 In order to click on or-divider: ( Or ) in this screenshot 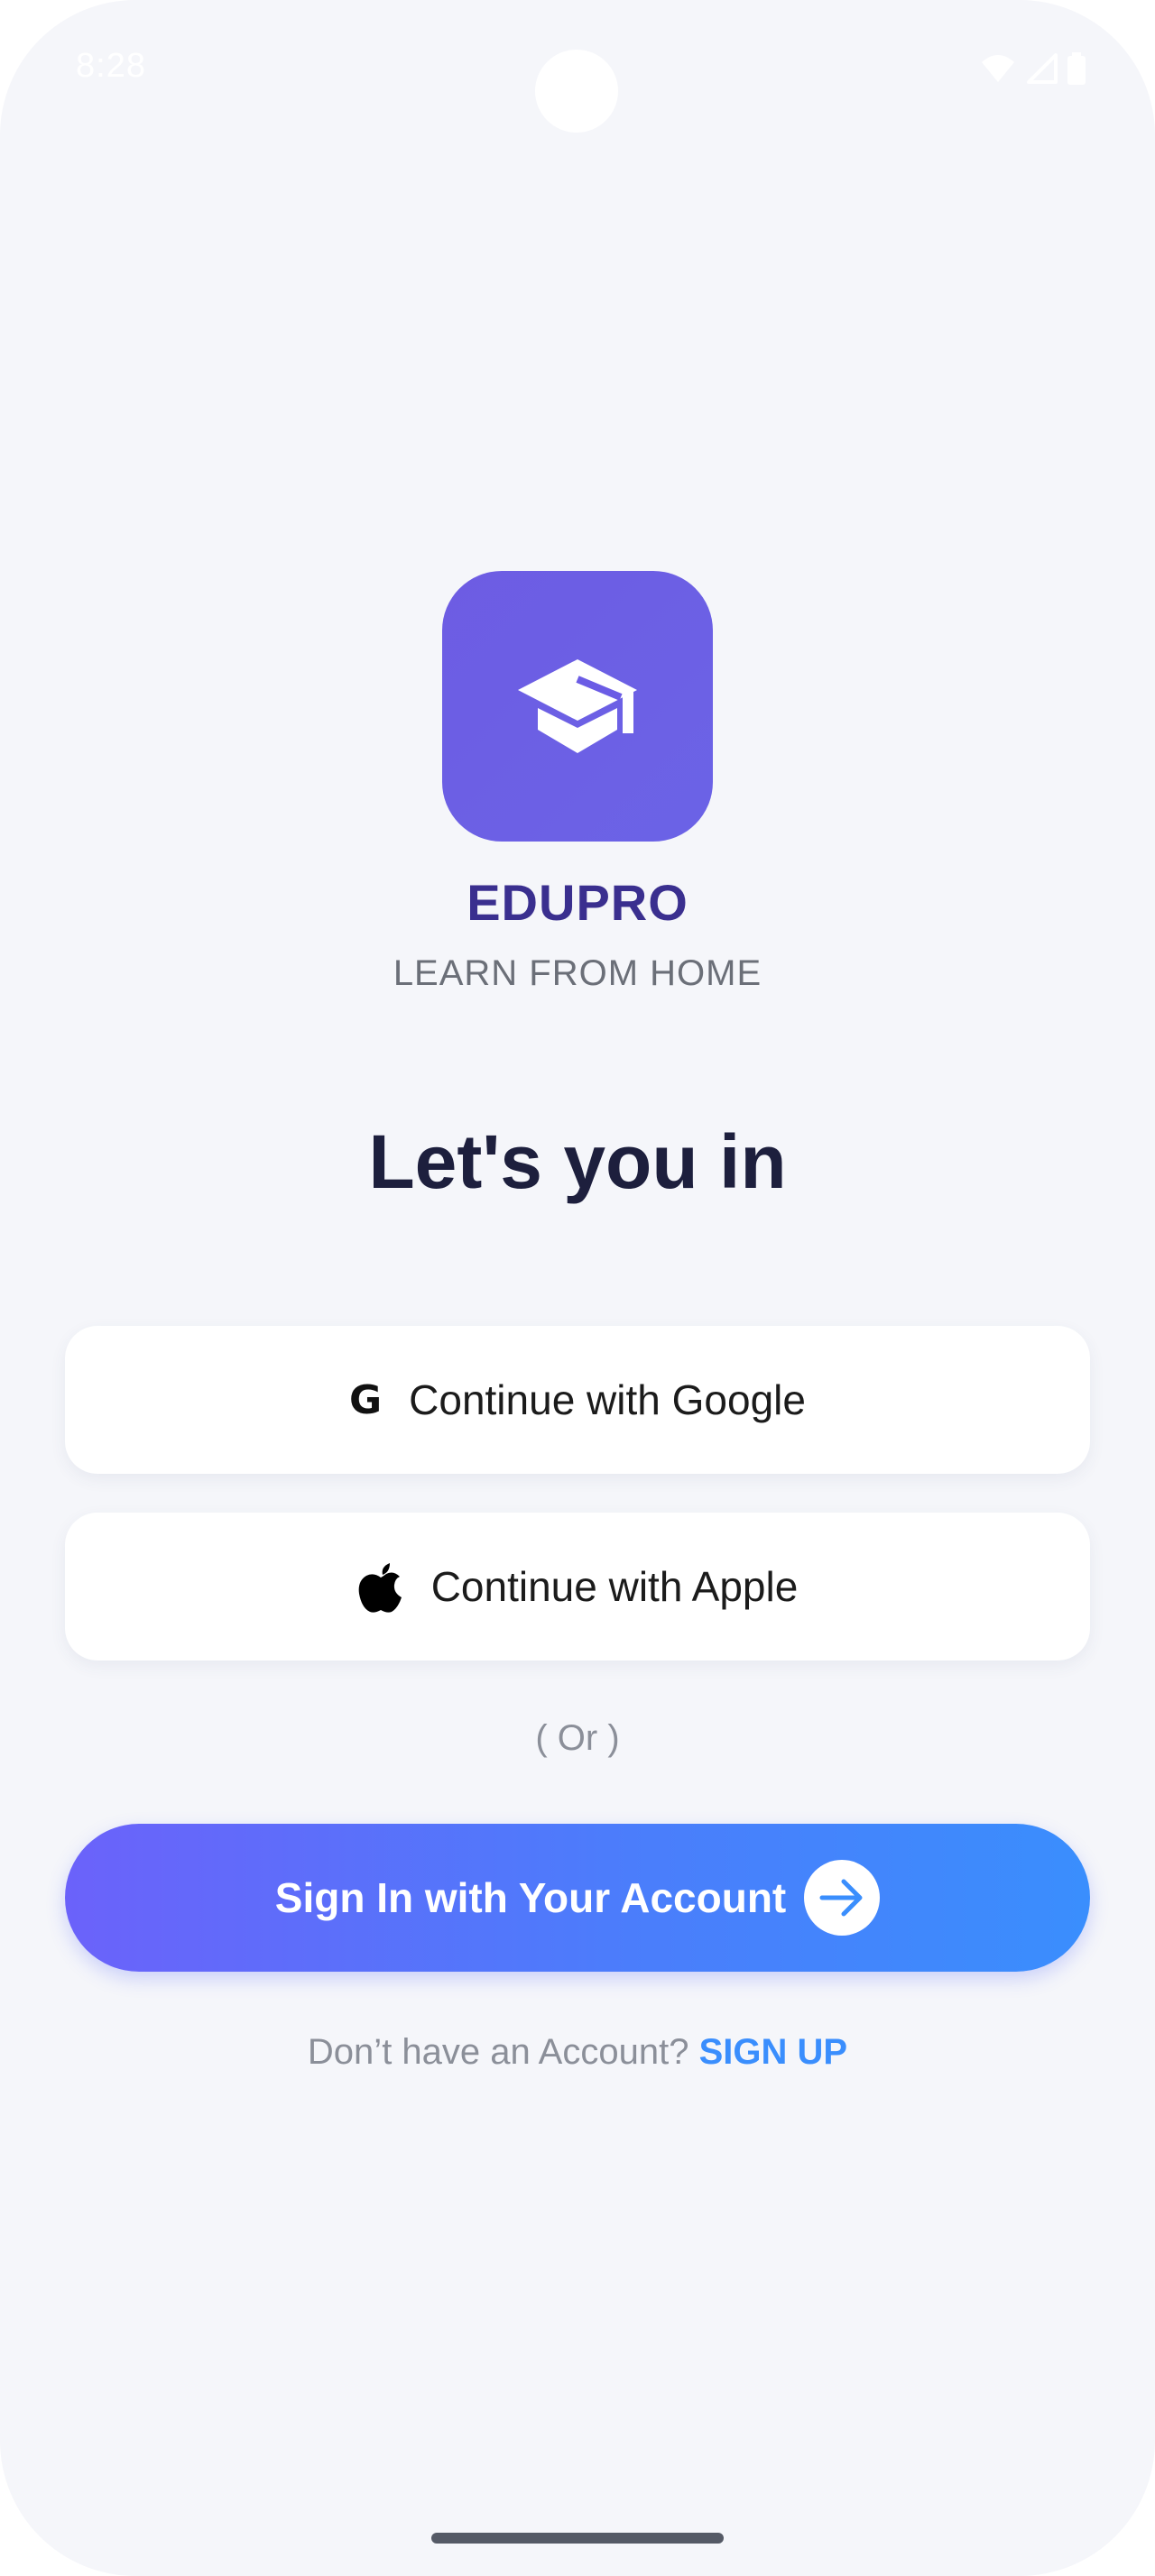, I will do `click(577, 1738)`.